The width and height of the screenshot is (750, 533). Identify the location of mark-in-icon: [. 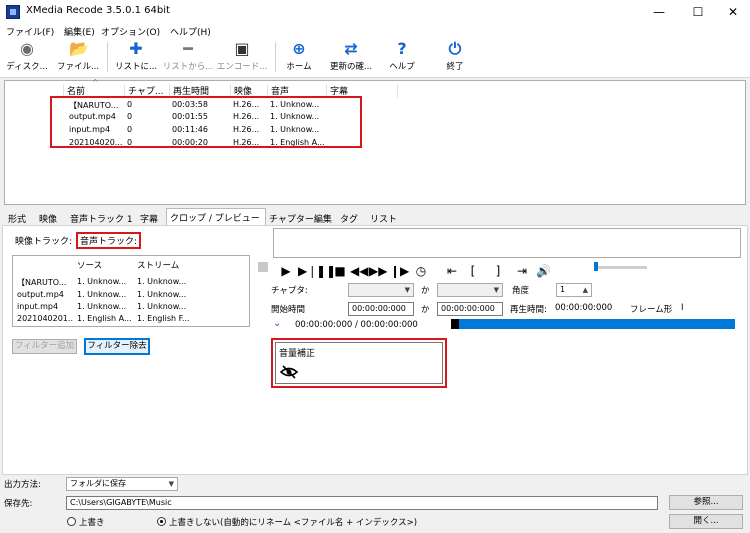
(473, 271).